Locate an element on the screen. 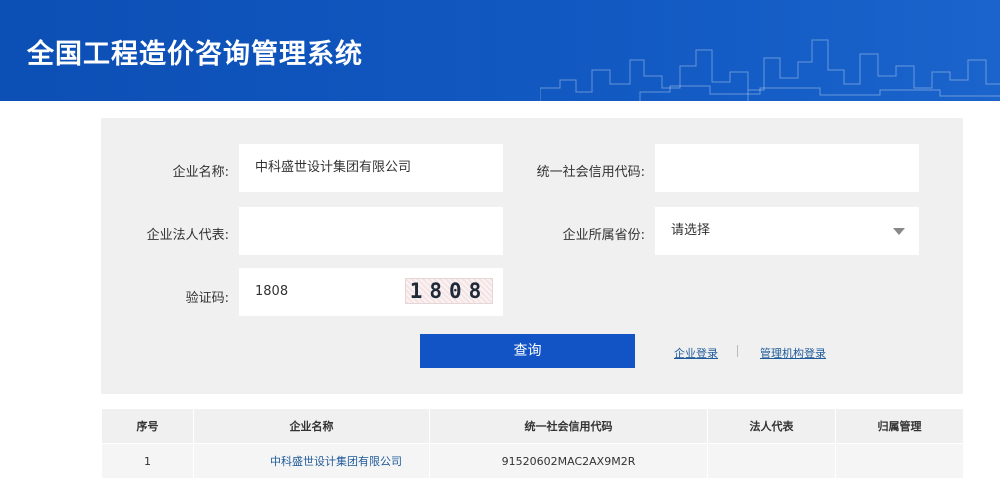  enterprise-login-link: 企业登录 is located at coordinates (696, 353).